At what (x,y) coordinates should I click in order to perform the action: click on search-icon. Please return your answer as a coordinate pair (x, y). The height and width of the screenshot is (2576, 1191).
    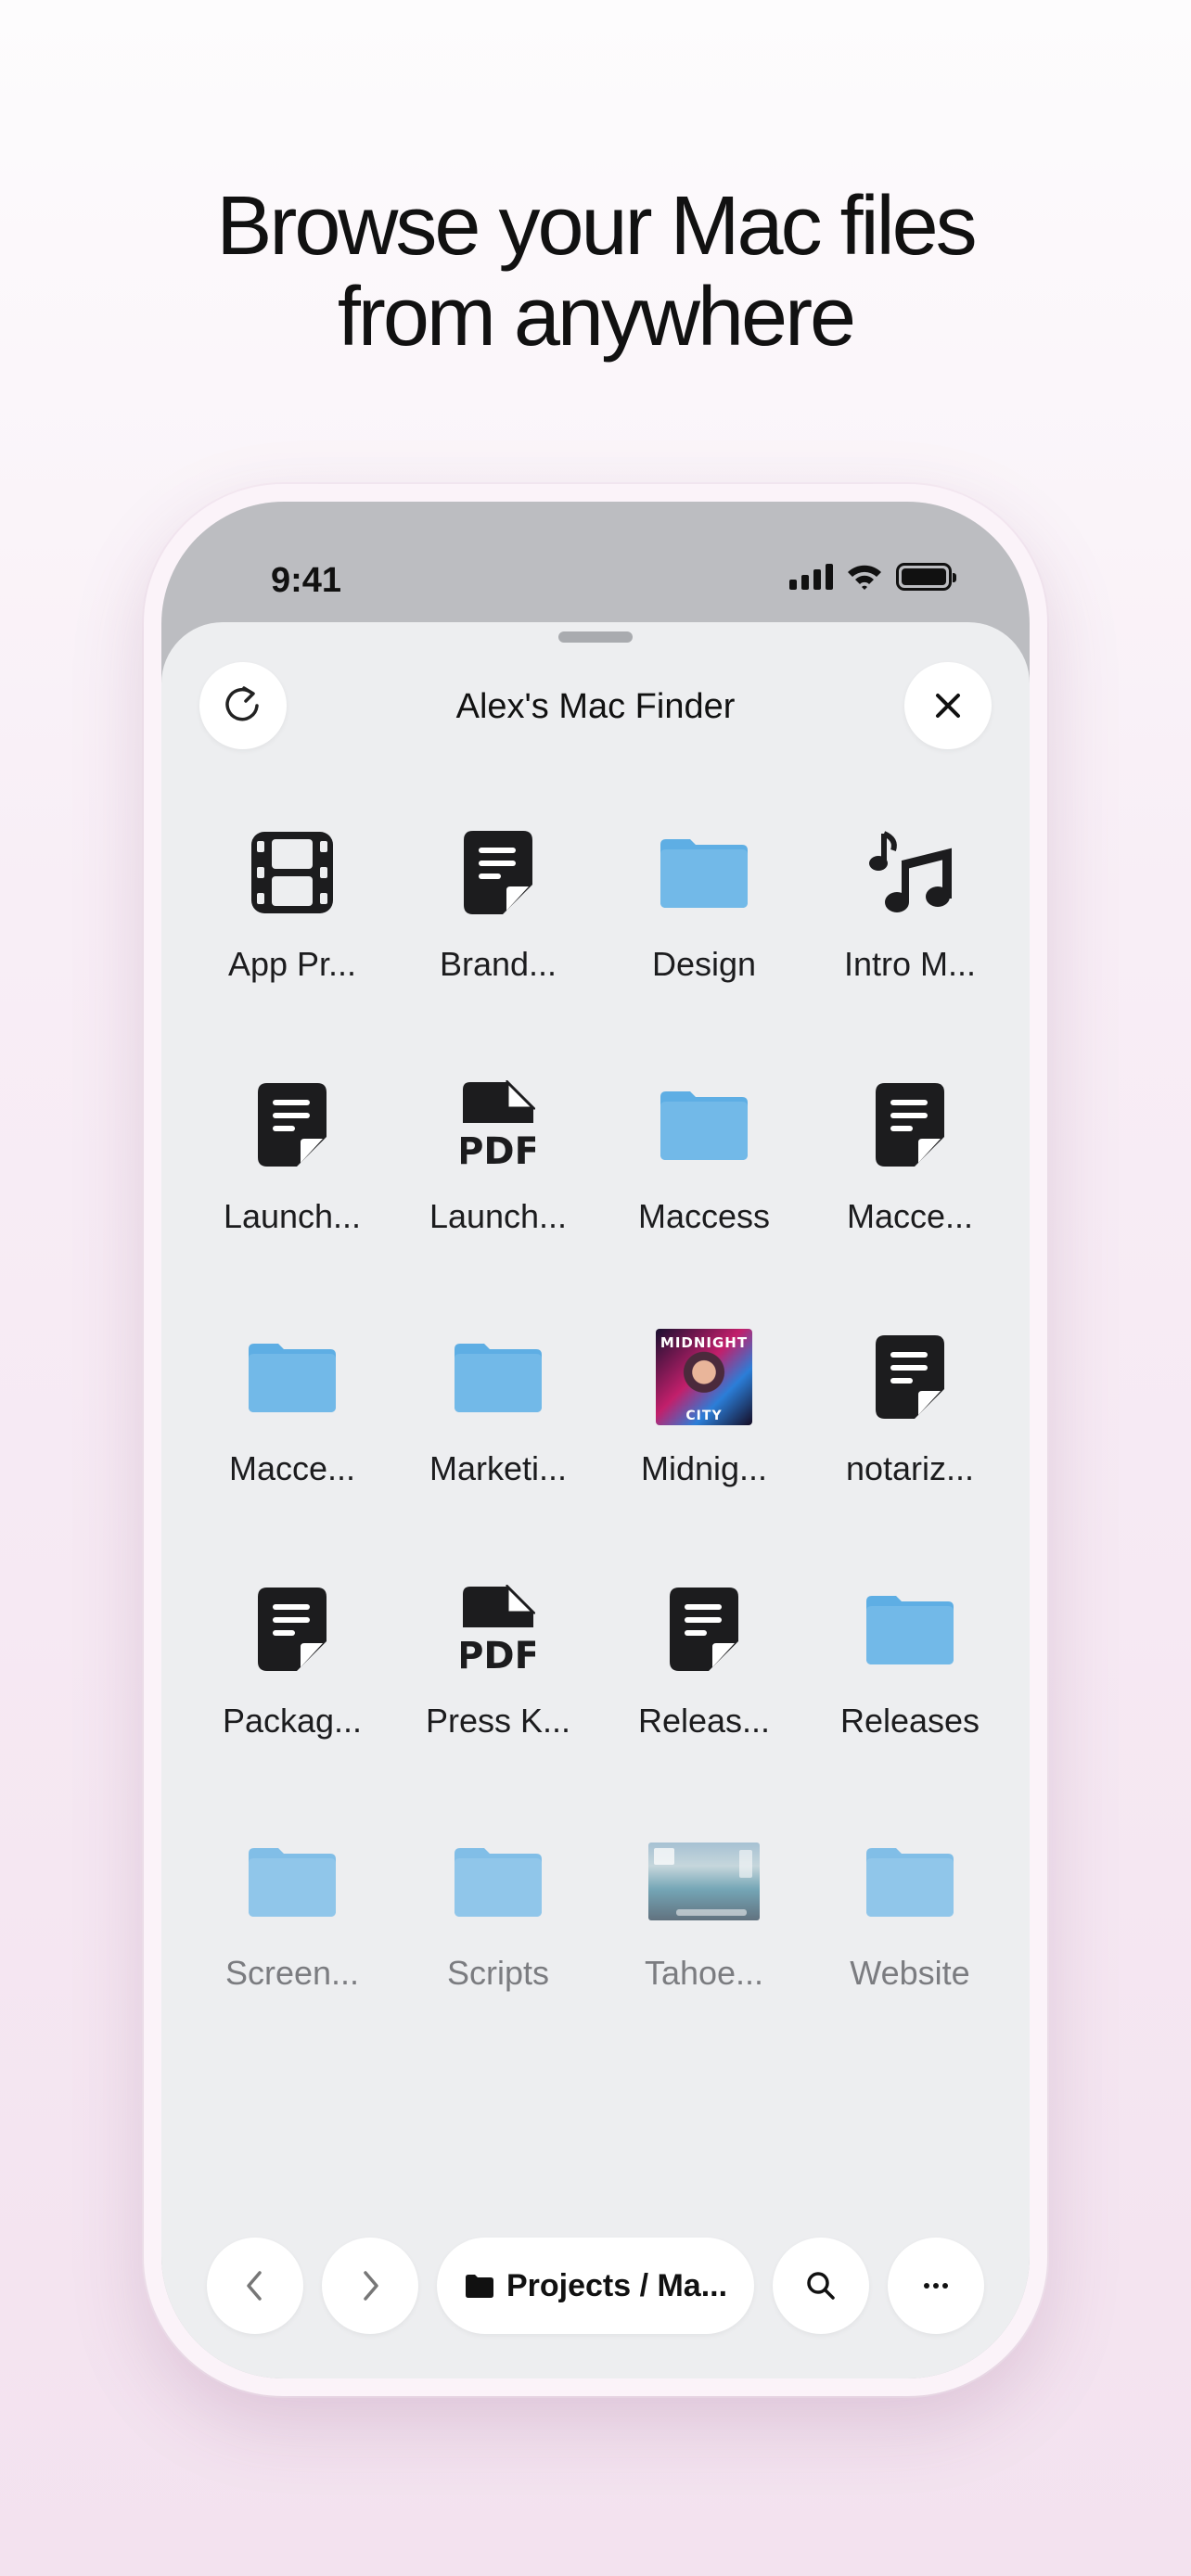
    Looking at the image, I should click on (821, 2286).